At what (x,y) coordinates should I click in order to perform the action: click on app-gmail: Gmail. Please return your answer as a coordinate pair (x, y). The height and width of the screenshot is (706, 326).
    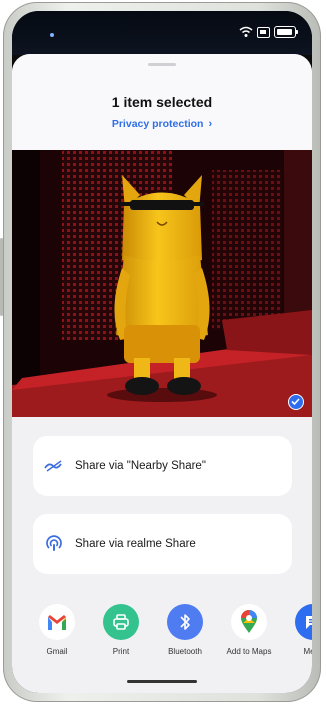
    Looking at the image, I should click on (57, 630).